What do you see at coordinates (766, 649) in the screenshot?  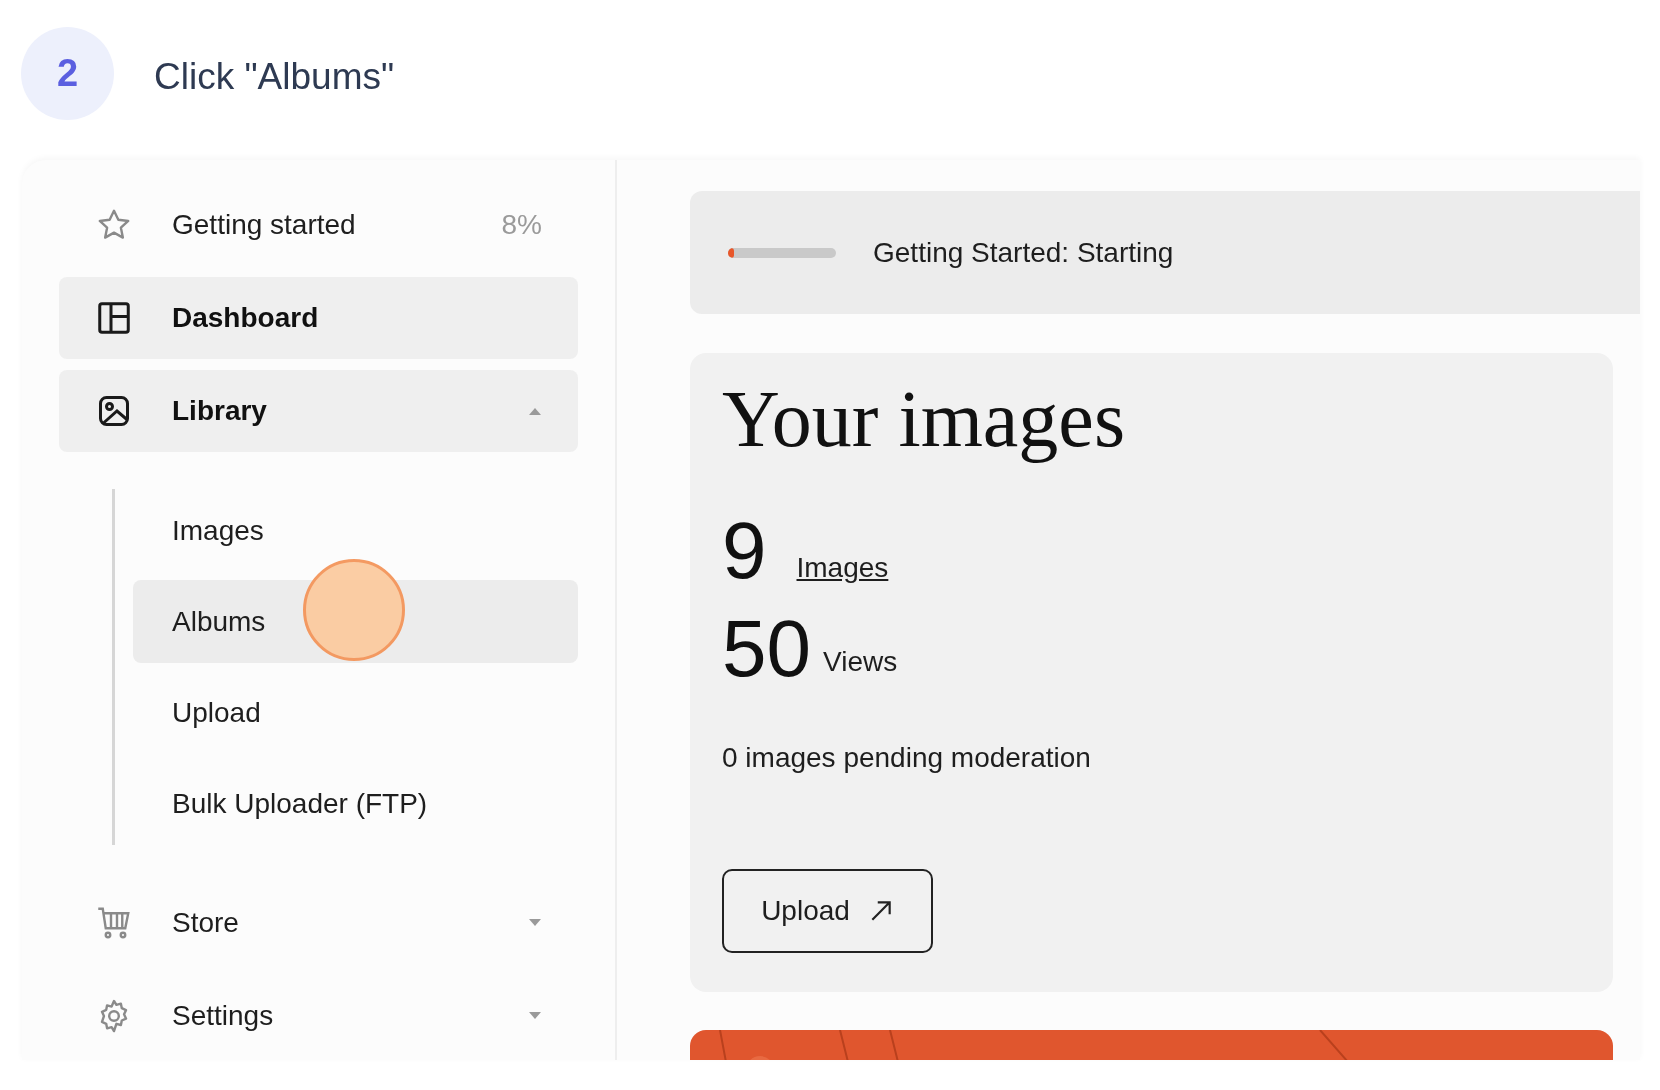 I see `stat-value: 50` at bounding box center [766, 649].